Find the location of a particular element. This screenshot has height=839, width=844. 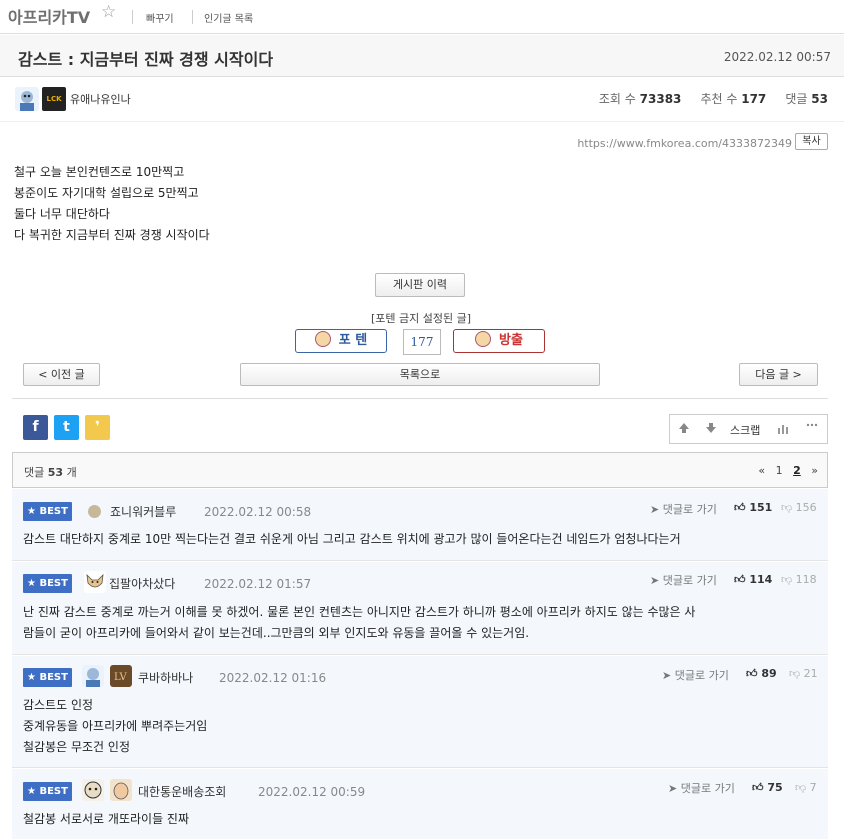

star-icon: ☆ is located at coordinates (108, 12).